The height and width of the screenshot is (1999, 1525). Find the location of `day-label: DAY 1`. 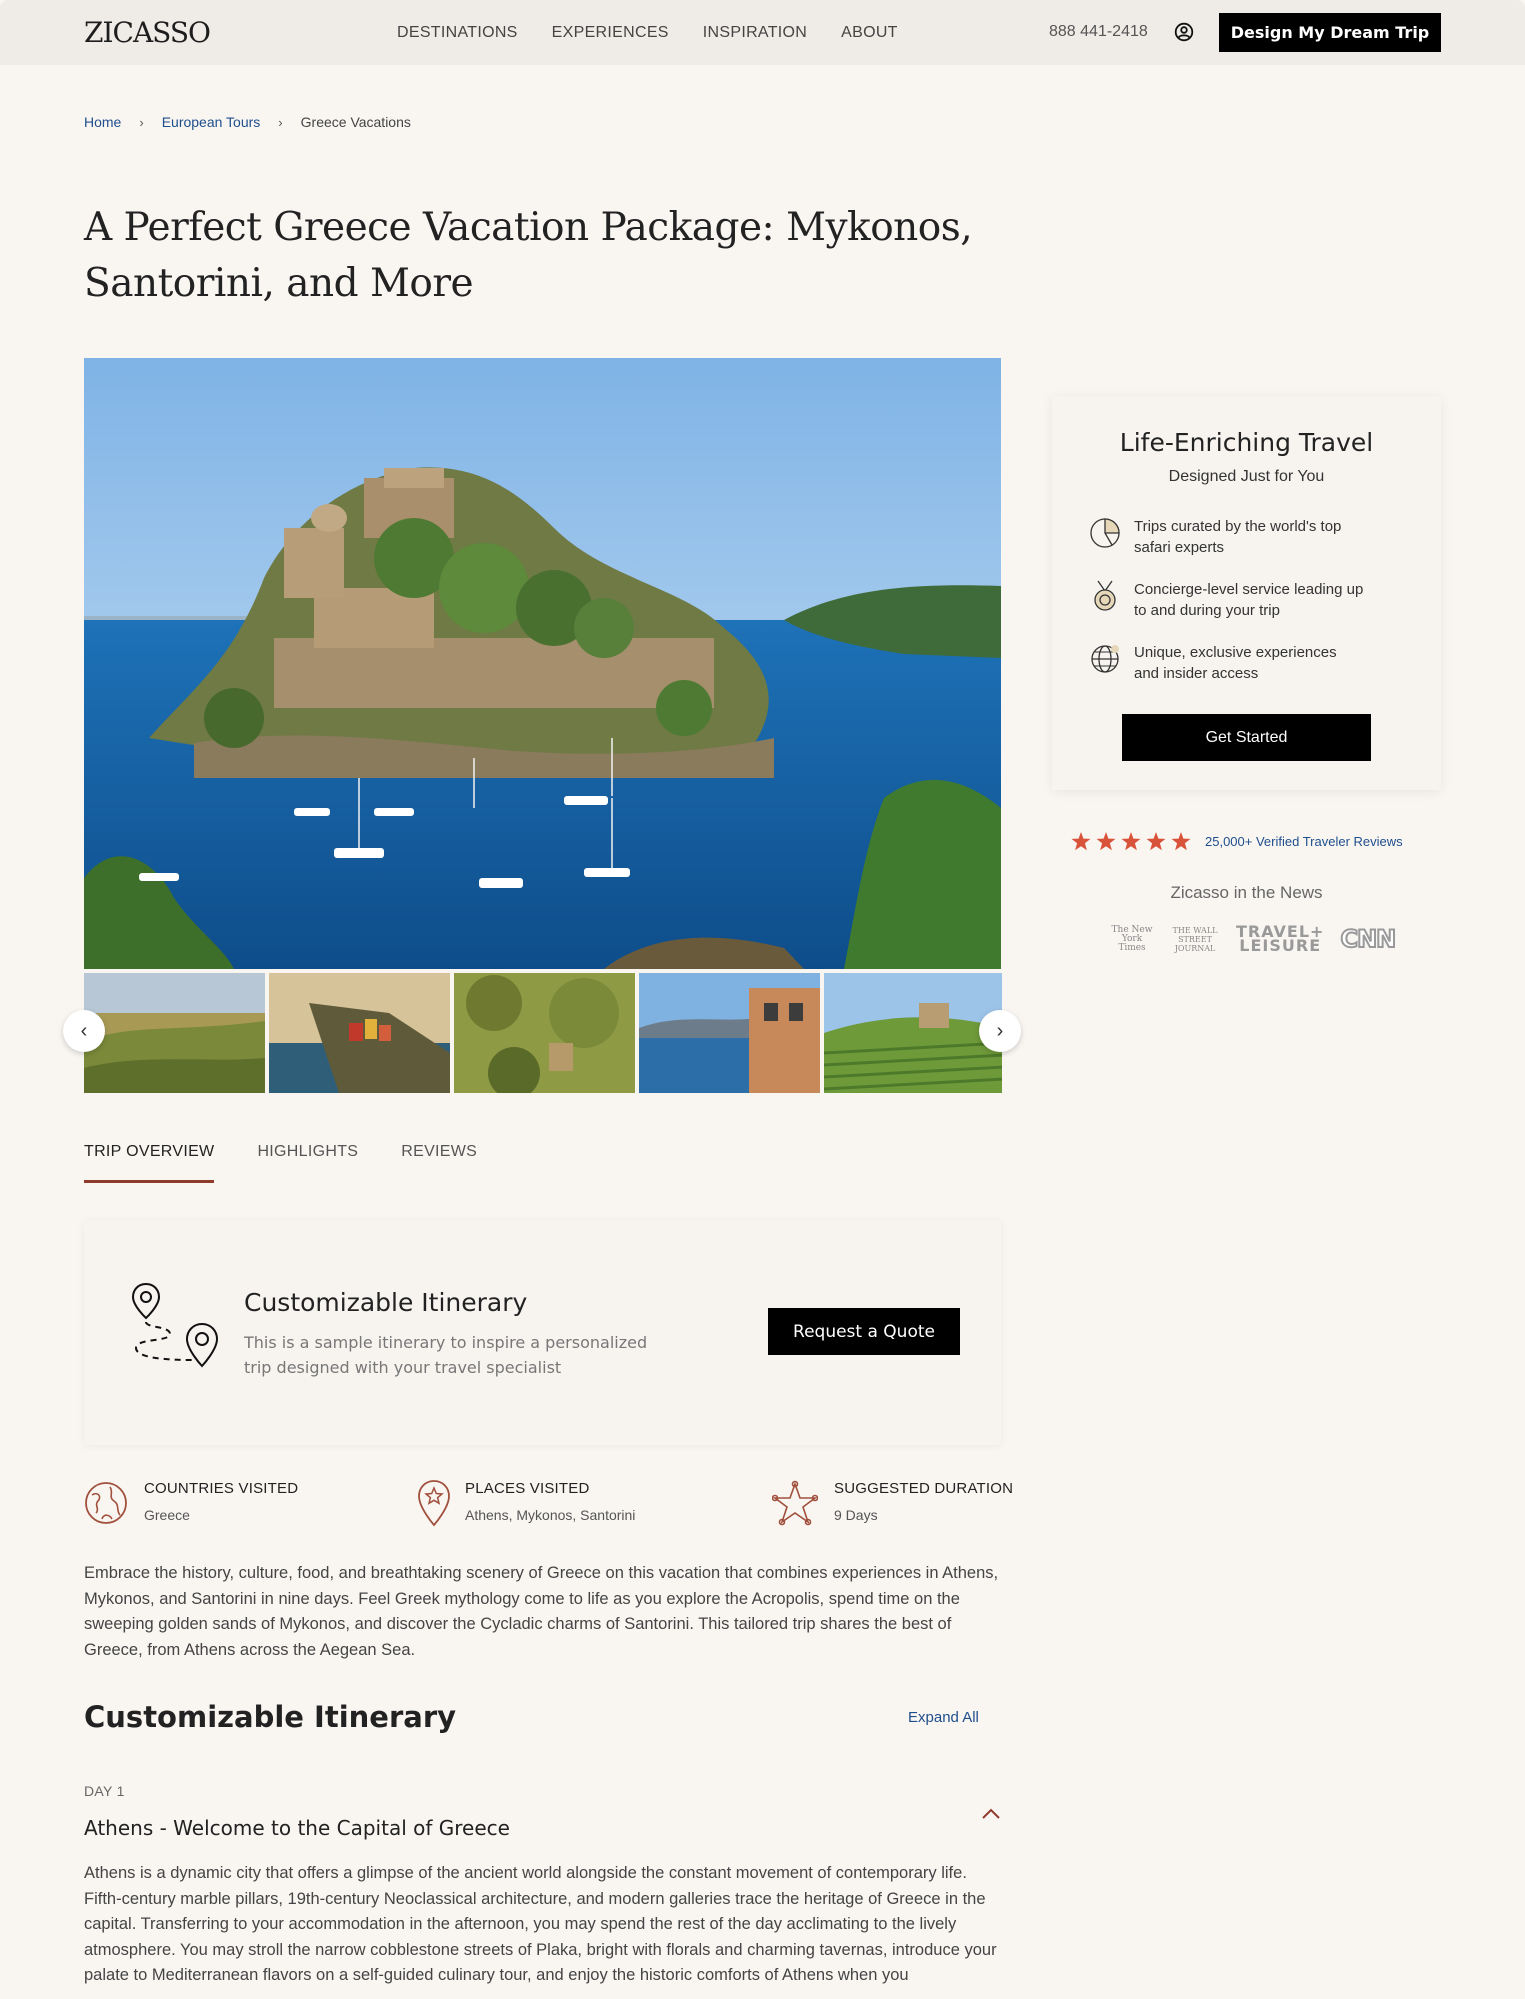

day-label: DAY 1 is located at coordinates (104, 1791).